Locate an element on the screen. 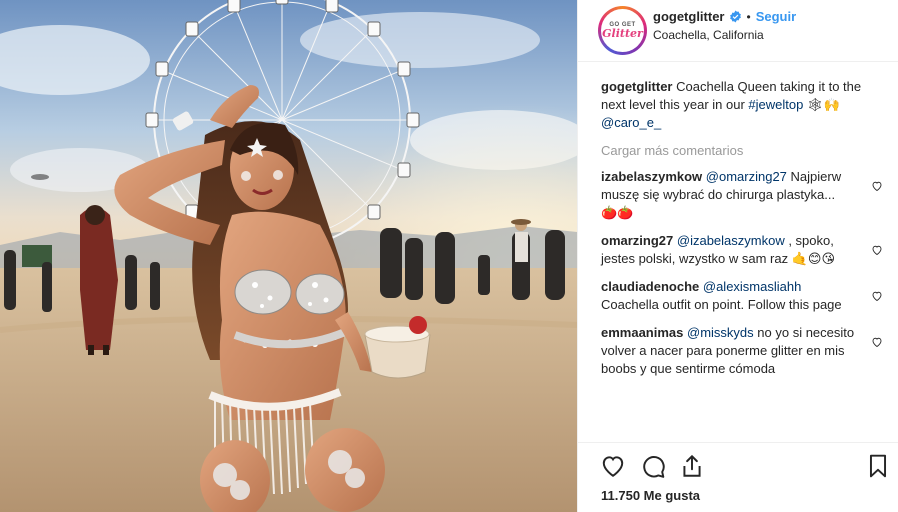  comment-emoji: 🤙😊😘 is located at coordinates (813, 258).